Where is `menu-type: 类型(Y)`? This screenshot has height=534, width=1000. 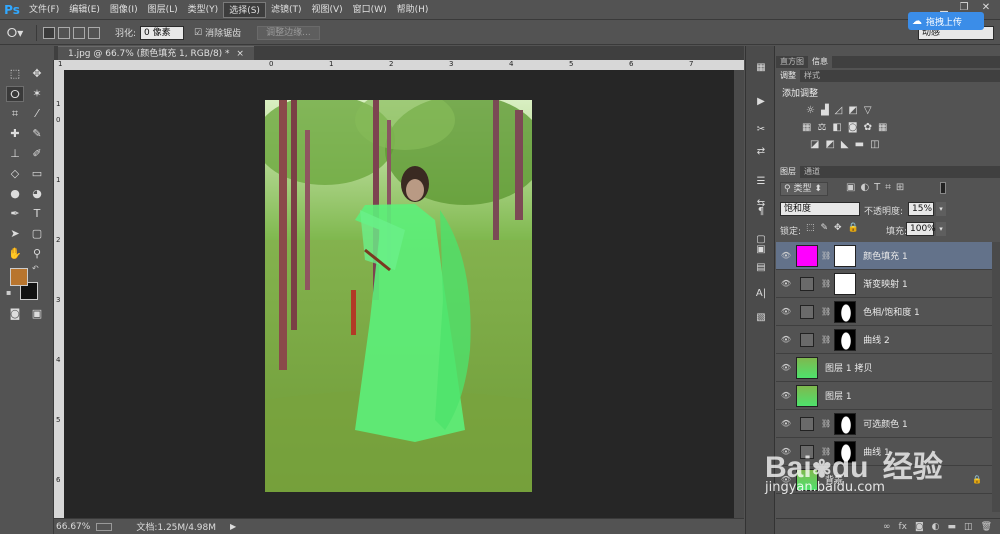 menu-type: 类型(Y) is located at coordinates (203, 10).